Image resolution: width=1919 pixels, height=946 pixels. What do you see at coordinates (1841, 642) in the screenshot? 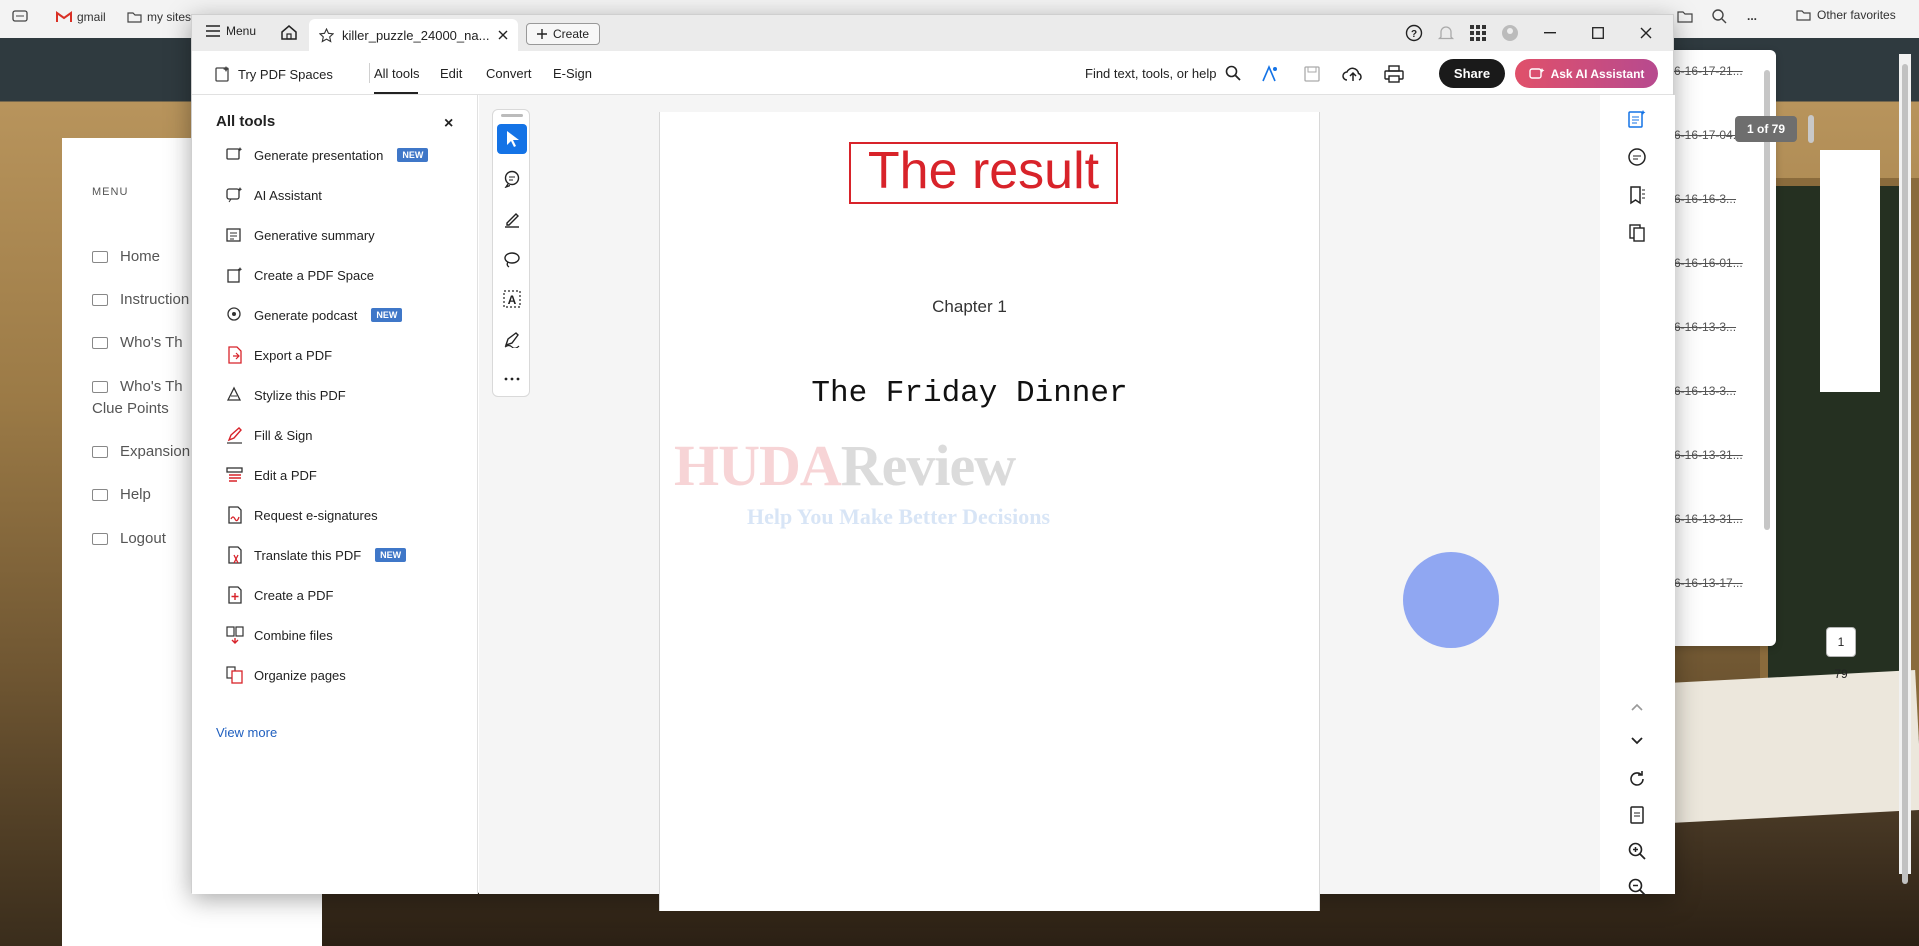
I see `page-number-input: 1` at bounding box center [1841, 642].